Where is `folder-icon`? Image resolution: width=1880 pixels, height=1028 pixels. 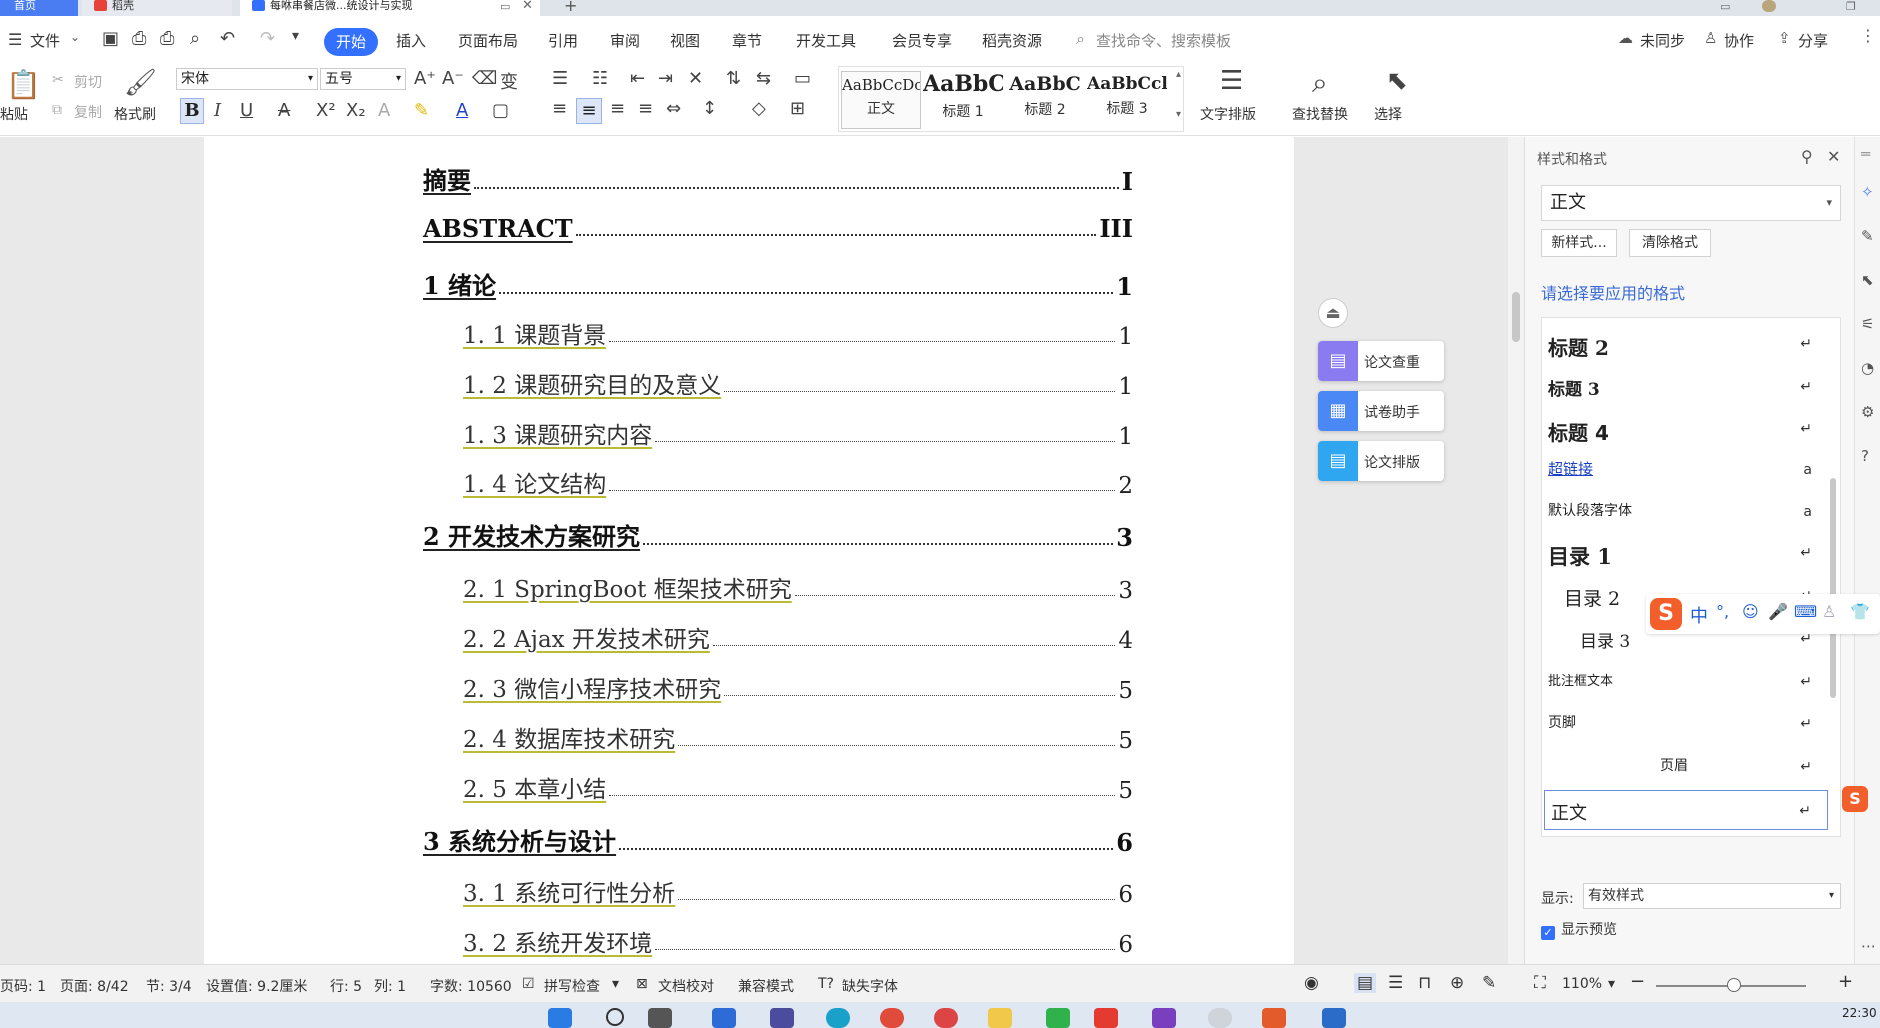 folder-icon is located at coordinates (1000, 1018).